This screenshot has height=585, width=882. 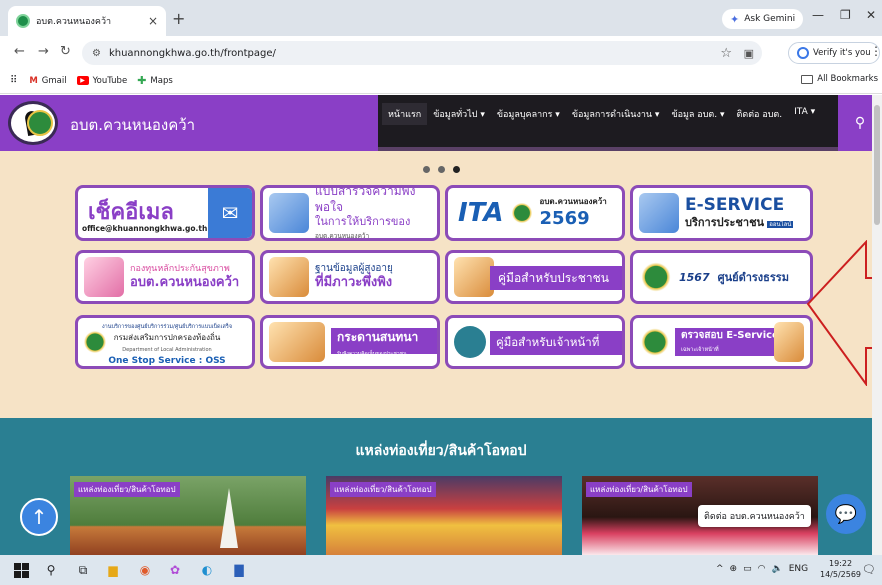 I want to click on bookmark-gmail: M Gmail, so click(x=47, y=81).